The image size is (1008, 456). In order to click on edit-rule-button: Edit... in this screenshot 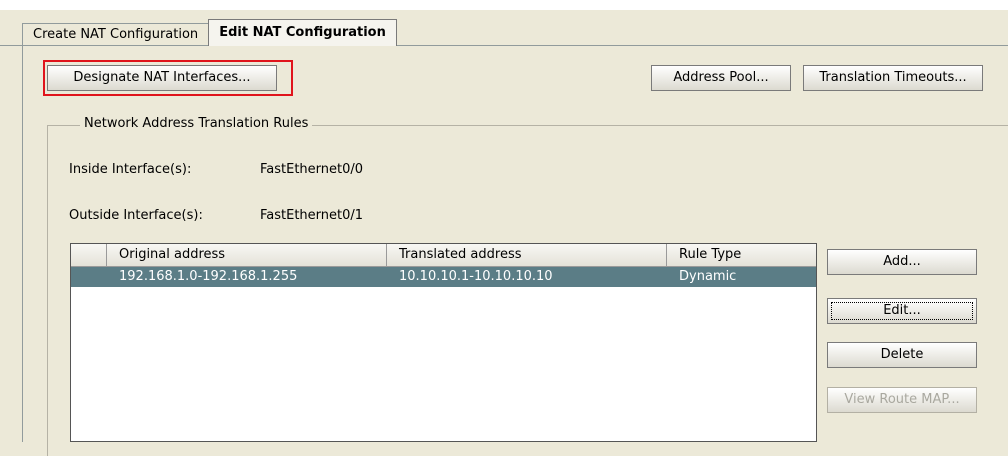, I will do `click(902, 311)`.